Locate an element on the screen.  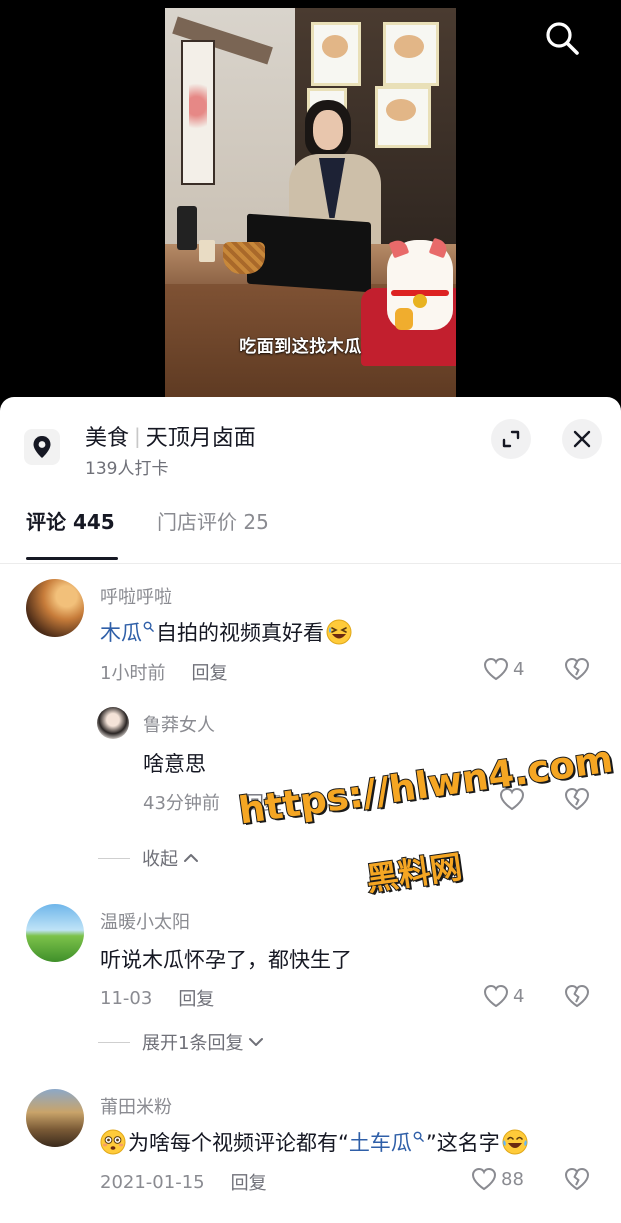
video-subtitle: 吃面到这找木瓜 is located at coordinates (300, 347).